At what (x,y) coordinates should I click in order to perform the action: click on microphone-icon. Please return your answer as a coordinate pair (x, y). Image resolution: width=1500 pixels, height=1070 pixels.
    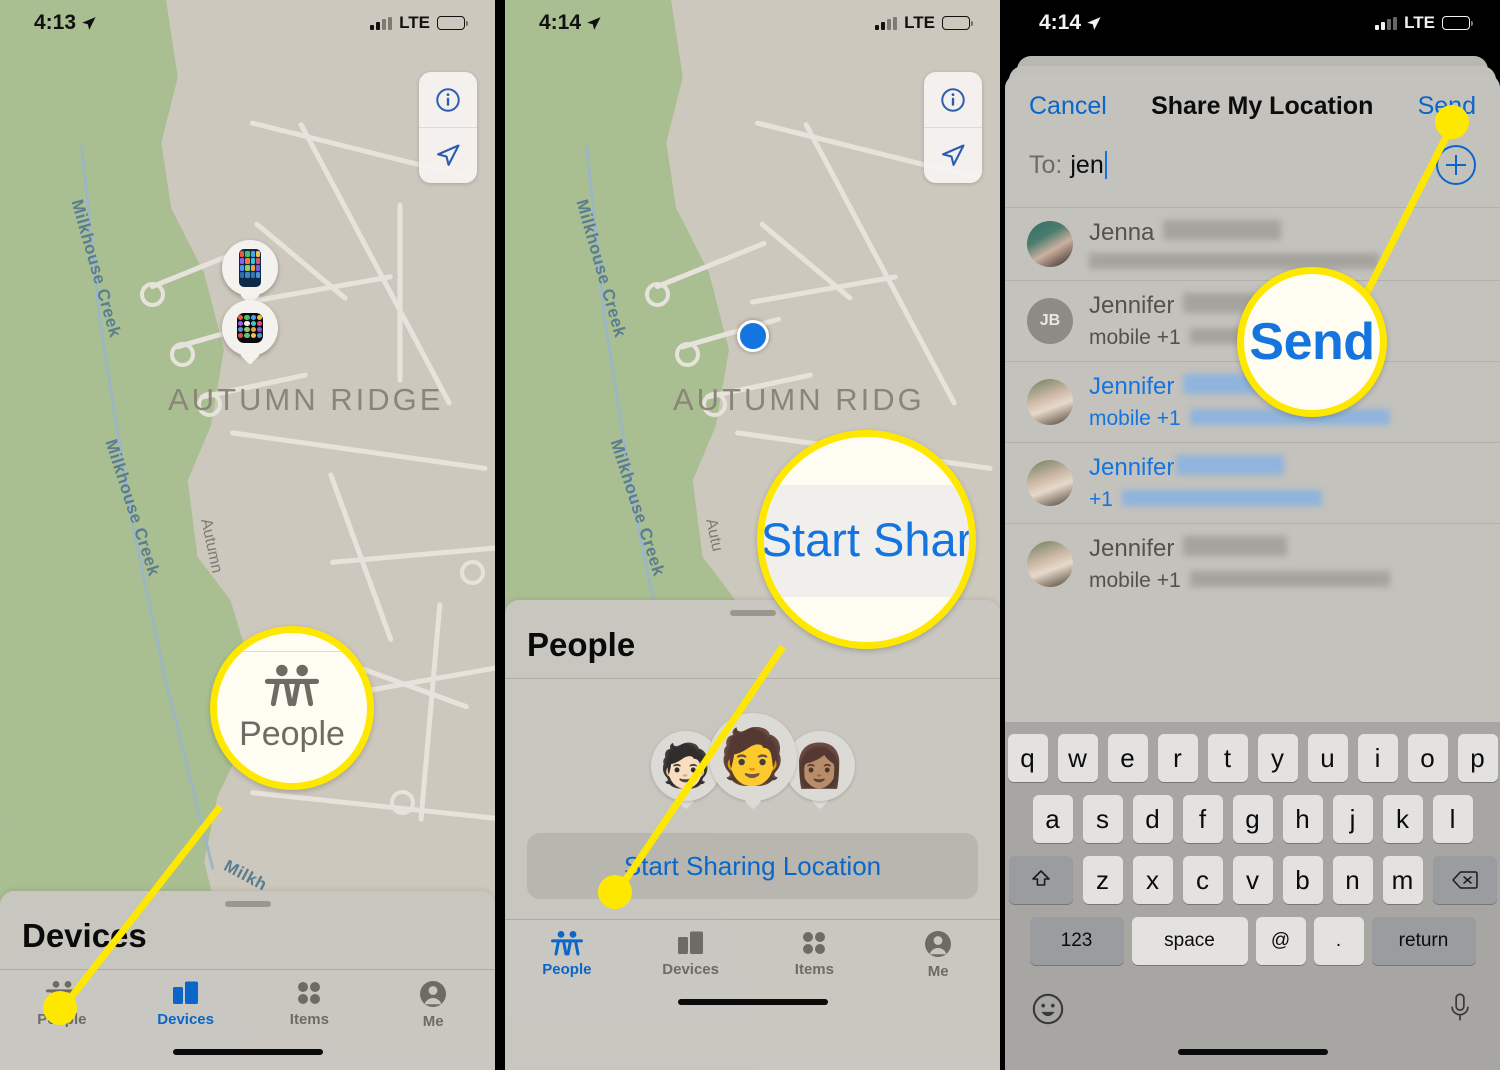
    Looking at the image, I should click on (1460, 1009).